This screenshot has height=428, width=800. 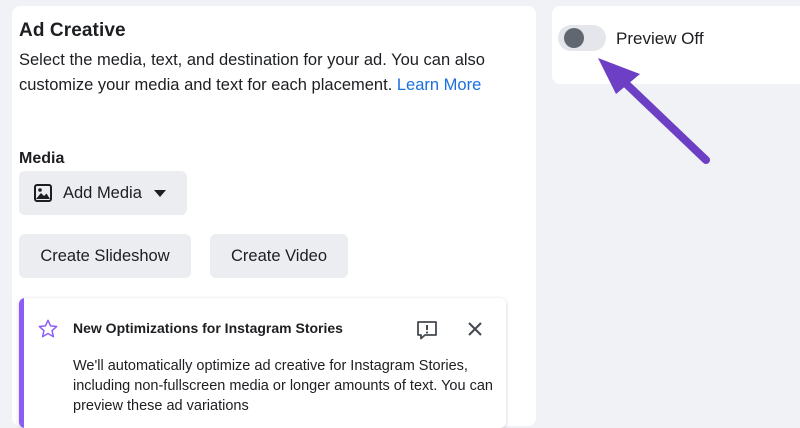 I want to click on notice-title: New Optimizations for Instagram Stories, so click(x=208, y=328).